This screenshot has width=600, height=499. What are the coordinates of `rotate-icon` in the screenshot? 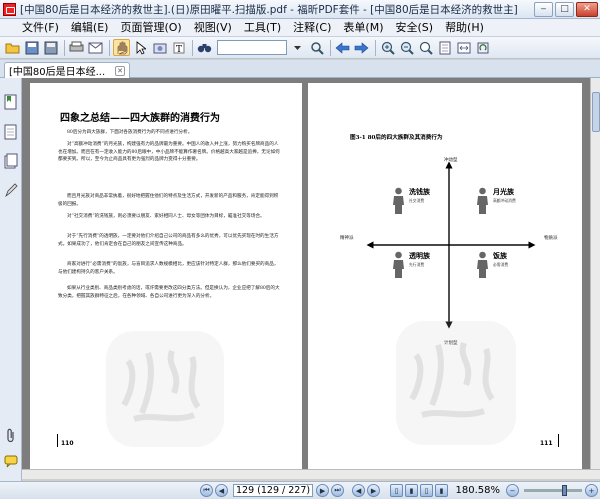 It's located at (482, 47).